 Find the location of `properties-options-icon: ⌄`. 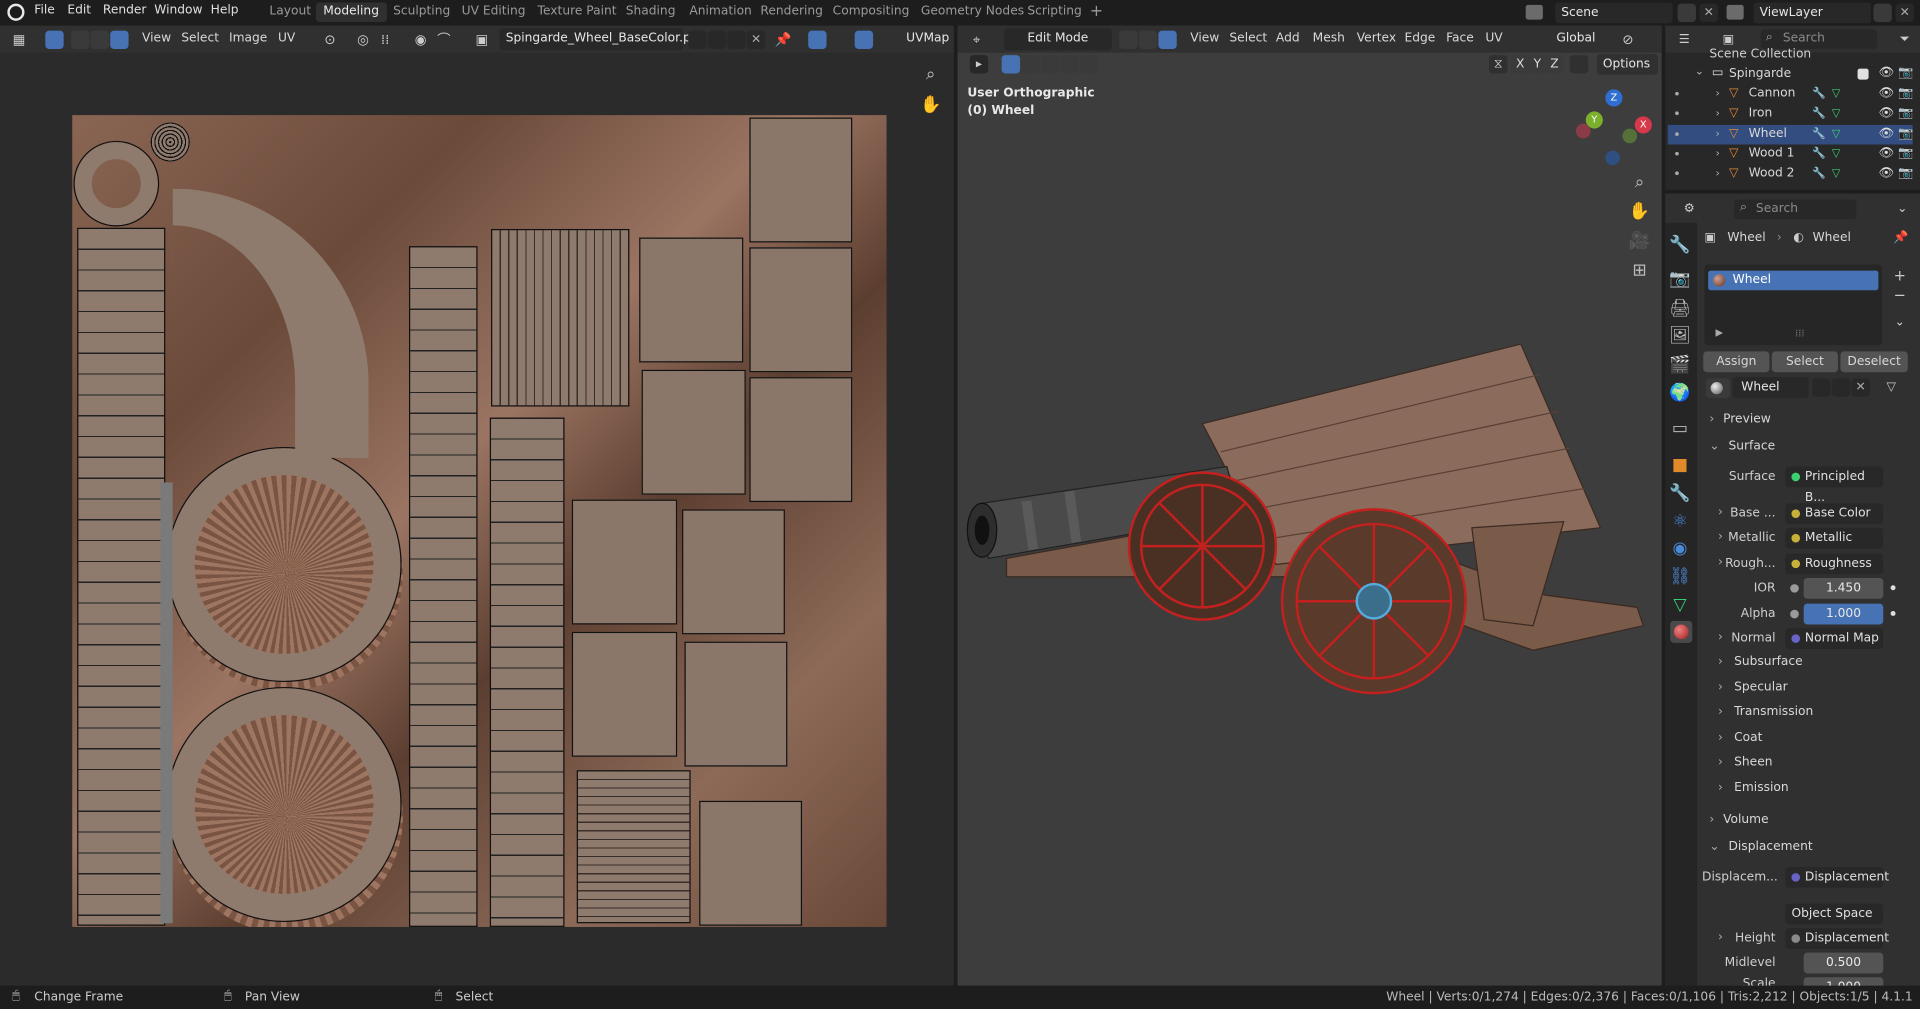

properties-options-icon: ⌄ is located at coordinates (1902, 208).